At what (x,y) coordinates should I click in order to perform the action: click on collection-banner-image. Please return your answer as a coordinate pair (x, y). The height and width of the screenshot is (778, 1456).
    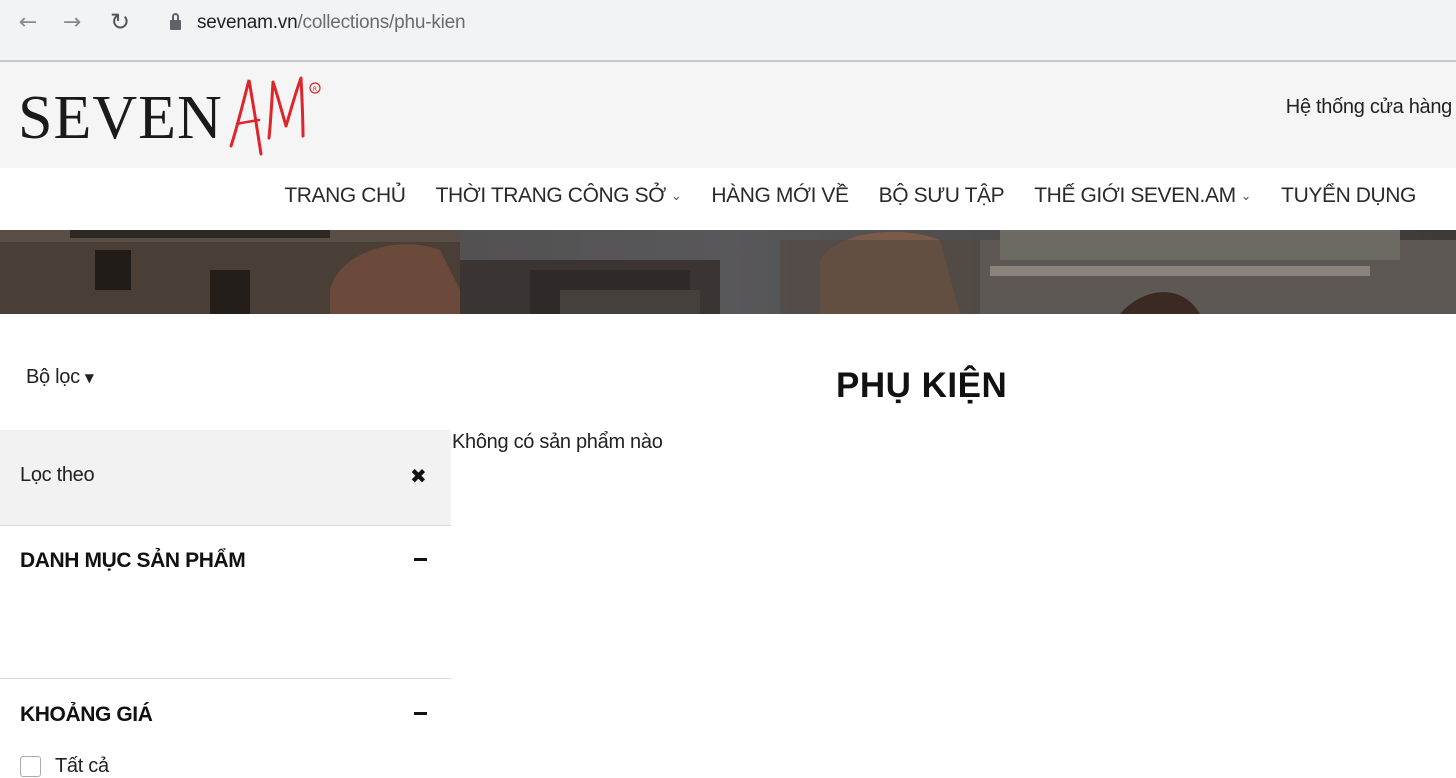
    Looking at the image, I should click on (728, 272).